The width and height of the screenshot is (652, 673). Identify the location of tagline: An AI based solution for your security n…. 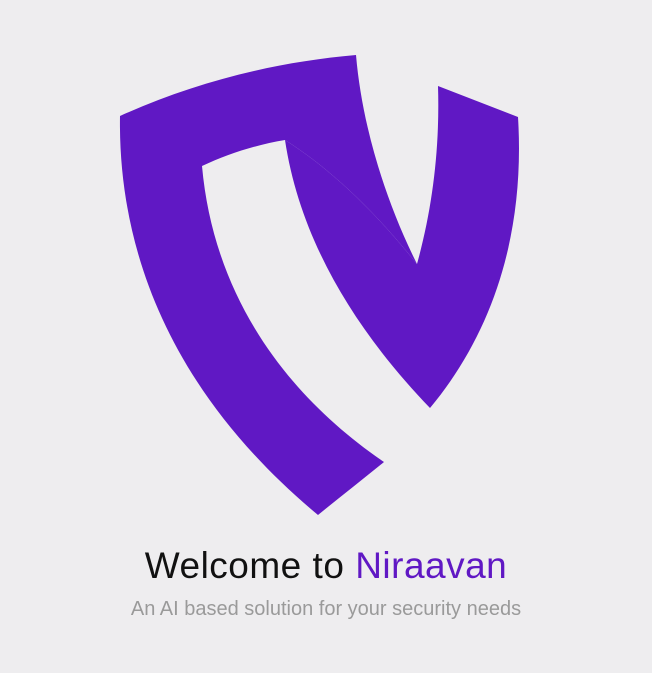
(326, 609).